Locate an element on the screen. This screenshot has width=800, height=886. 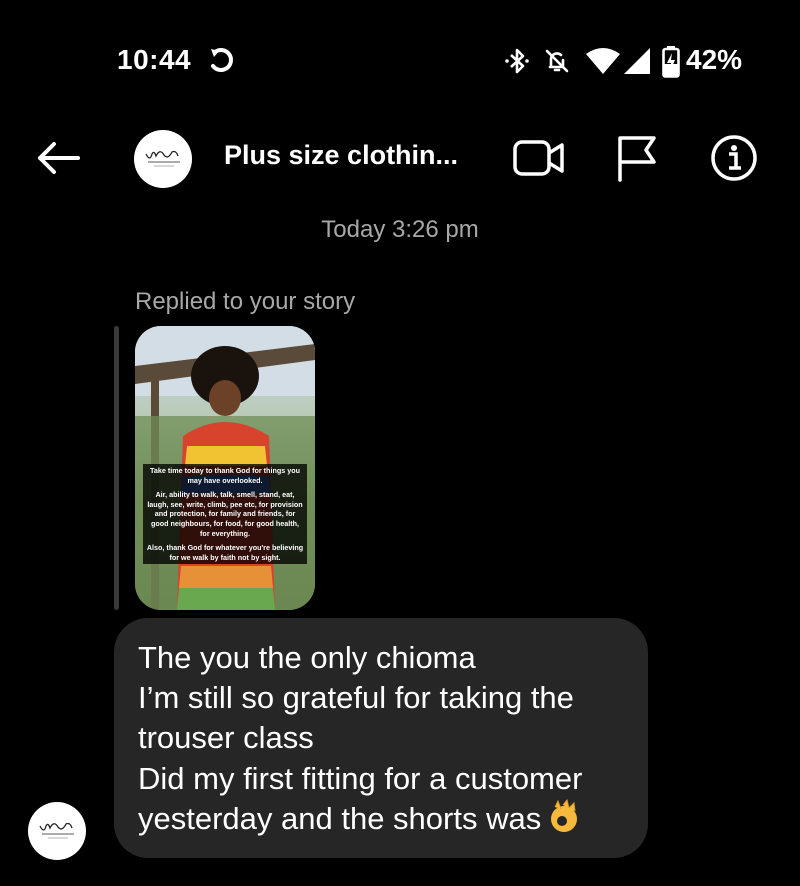
back-arrow-icon is located at coordinates (59, 158).